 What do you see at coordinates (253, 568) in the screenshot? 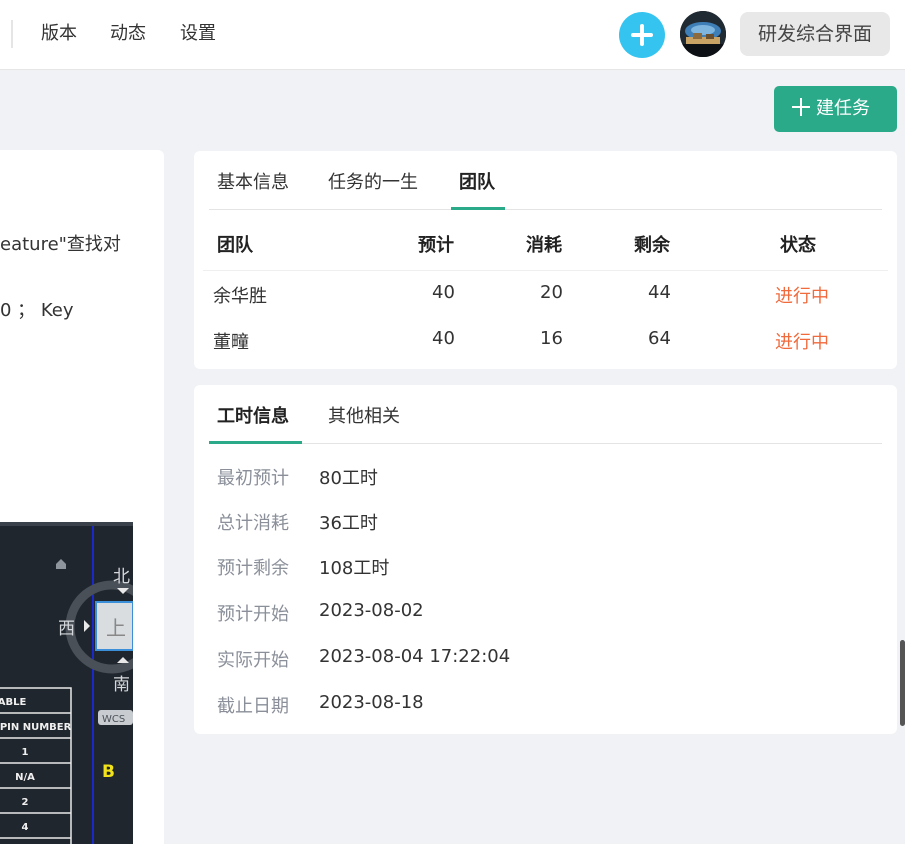
I see `info-label-estimated-remaining: 预计剩余` at bounding box center [253, 568].